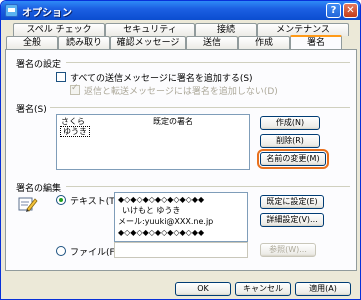 This screenshot has width=361, height=300. What do you see at coordinates (153, 142) in the screenshot?
I see `signature-list: さくら 既定の署名 ゆうき` at bounding box center [153, 142].